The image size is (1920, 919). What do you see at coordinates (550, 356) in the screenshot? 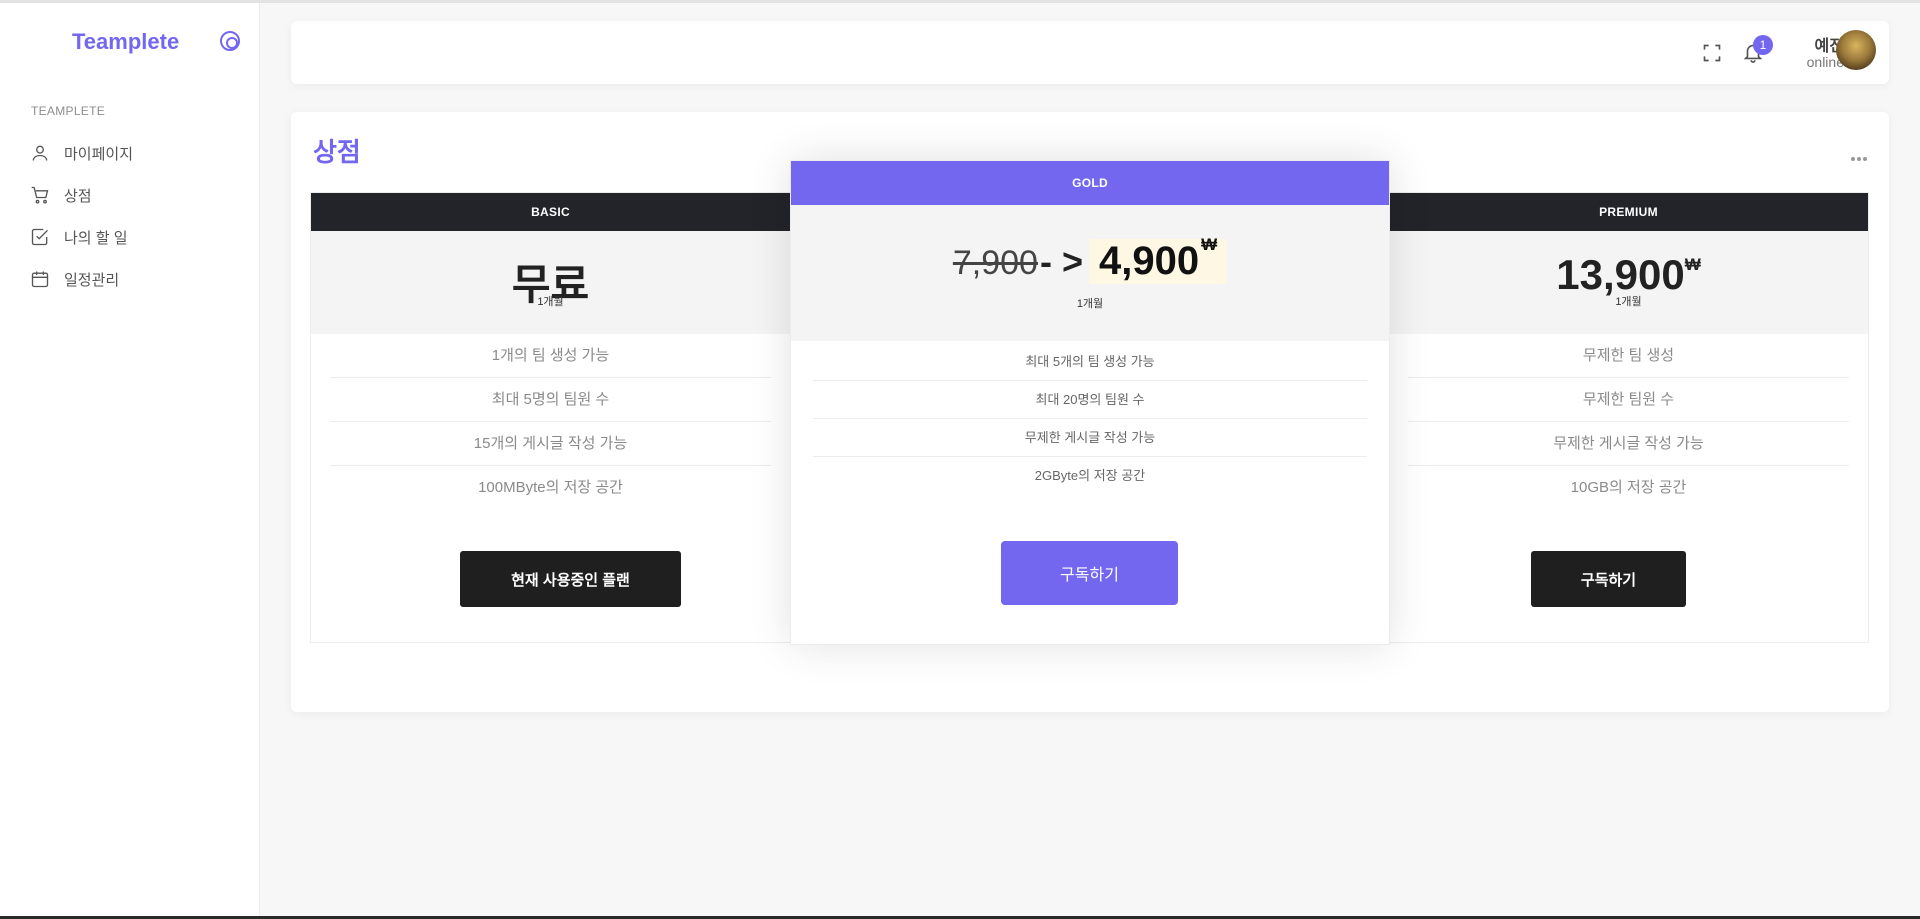
I see `feature-item: 1개의 팀 생성 가능` at bounding box center [550, 356].